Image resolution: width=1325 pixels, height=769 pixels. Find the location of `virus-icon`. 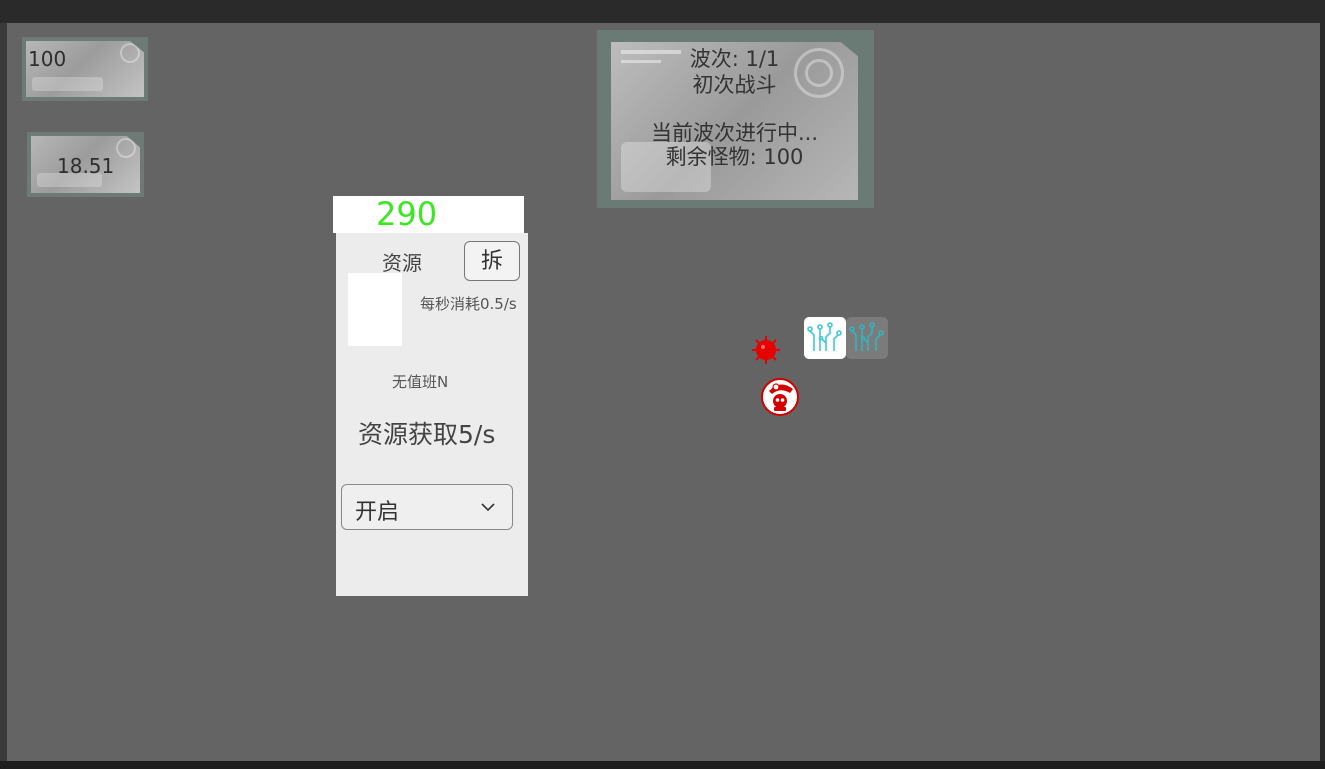

virus-icon is located at coordinates (766, 350).